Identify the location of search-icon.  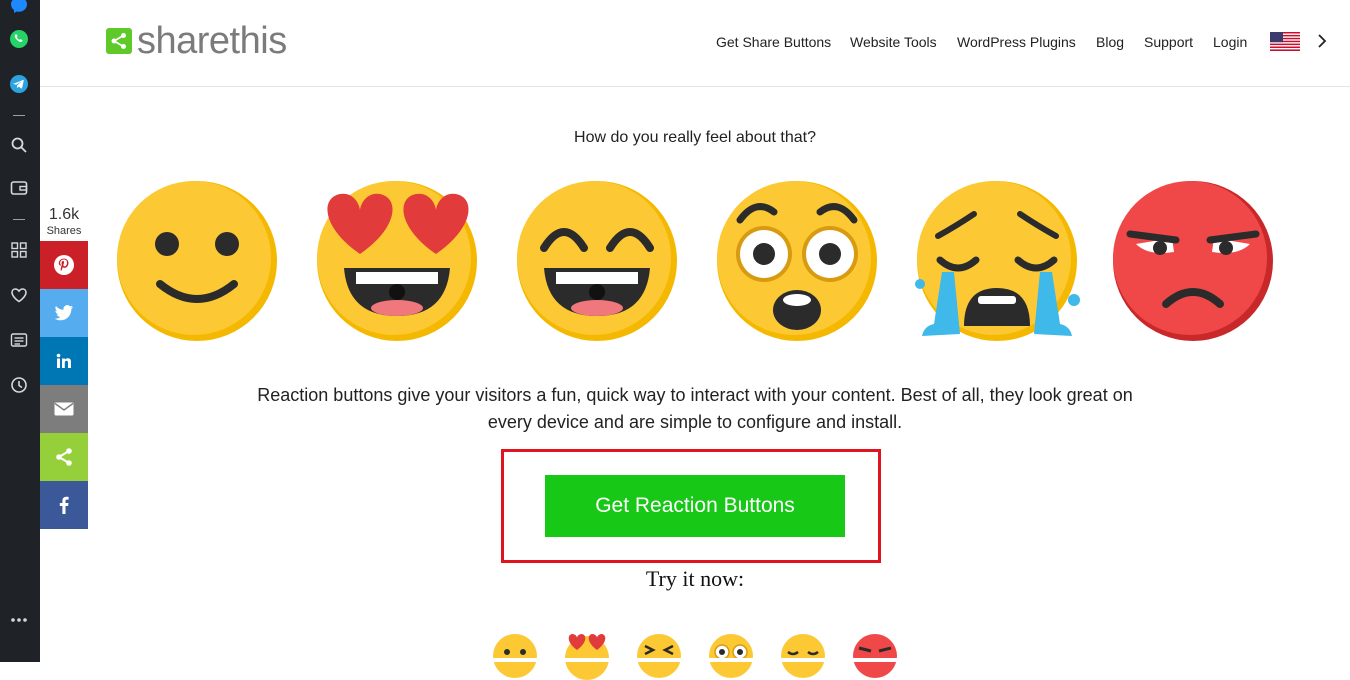
(19, 145).